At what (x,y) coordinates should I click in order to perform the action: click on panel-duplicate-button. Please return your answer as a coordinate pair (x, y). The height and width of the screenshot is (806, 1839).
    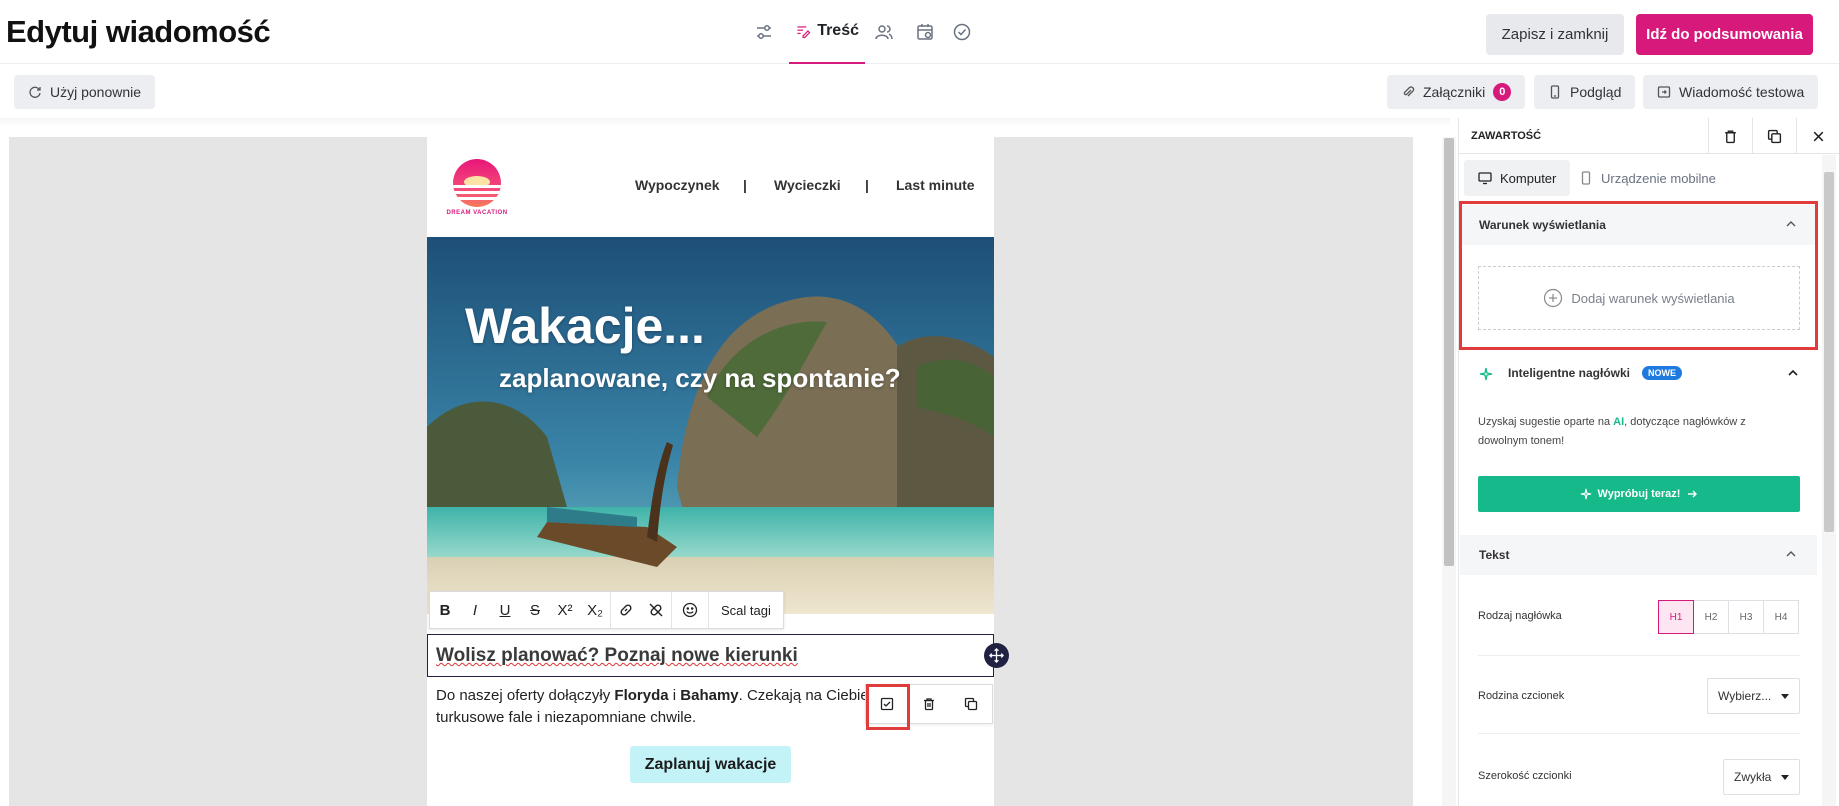
    Looking at the image, I should click on (1774, 136).